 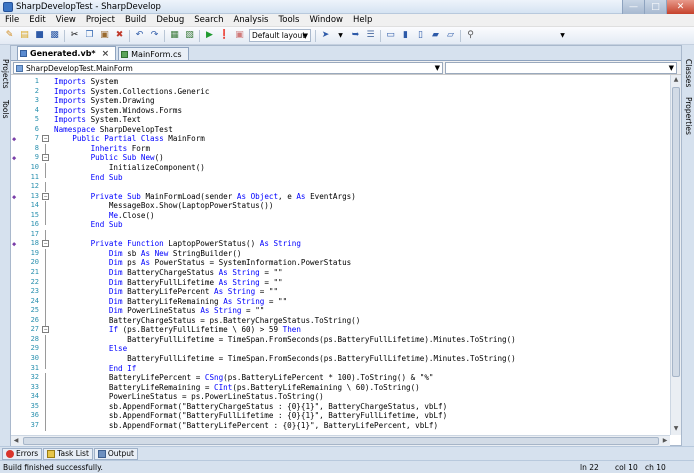 I want to click on navigate-back-icon: ➤, so click(x=325, y=35).